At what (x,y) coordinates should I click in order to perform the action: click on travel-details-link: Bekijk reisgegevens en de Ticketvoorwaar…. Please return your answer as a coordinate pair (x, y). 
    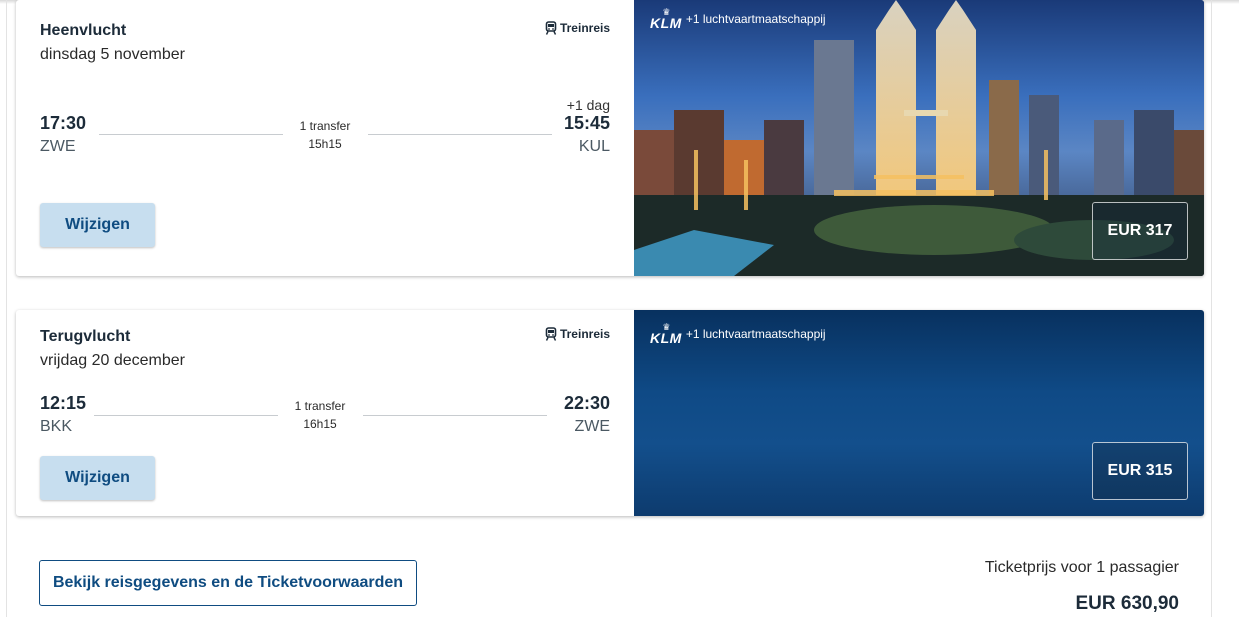
    Looking at the image, I should click on (228, 583).